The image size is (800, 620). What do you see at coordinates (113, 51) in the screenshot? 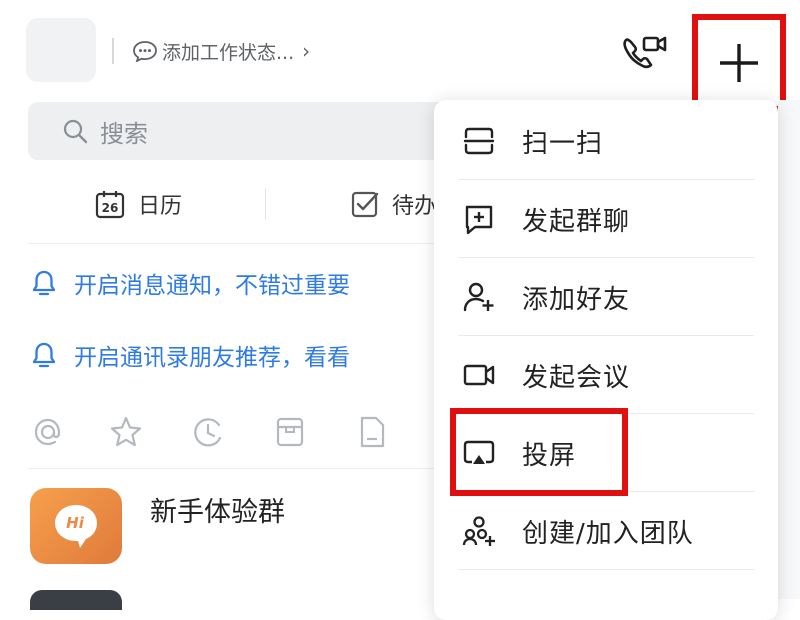
I see `header-divider` at bounding box center [113, 51].